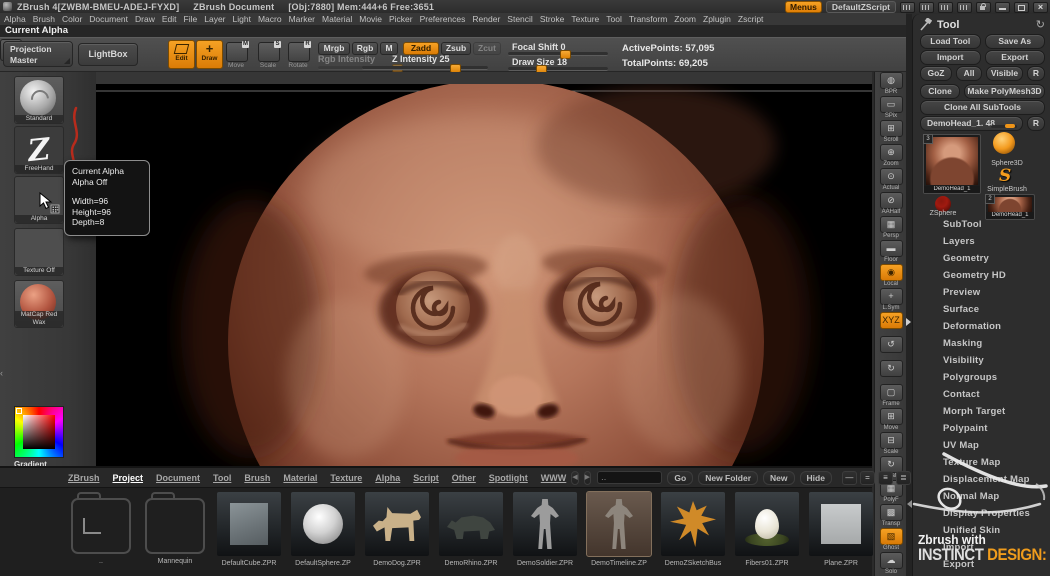 Image resolution: width=1050 pixels, height=576 pixels. What do you see at coordinates (891, 564) in the screenshot?
I see `right-shelf-button: ☁ Solo` at bounding box center [891, 564].